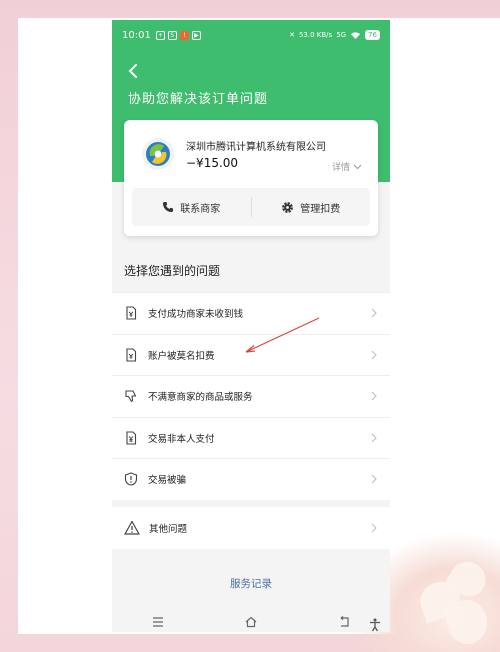  Describe the element at coordinates (357, 166) in the screenshot. I see `chevron-down-icon` at that location.